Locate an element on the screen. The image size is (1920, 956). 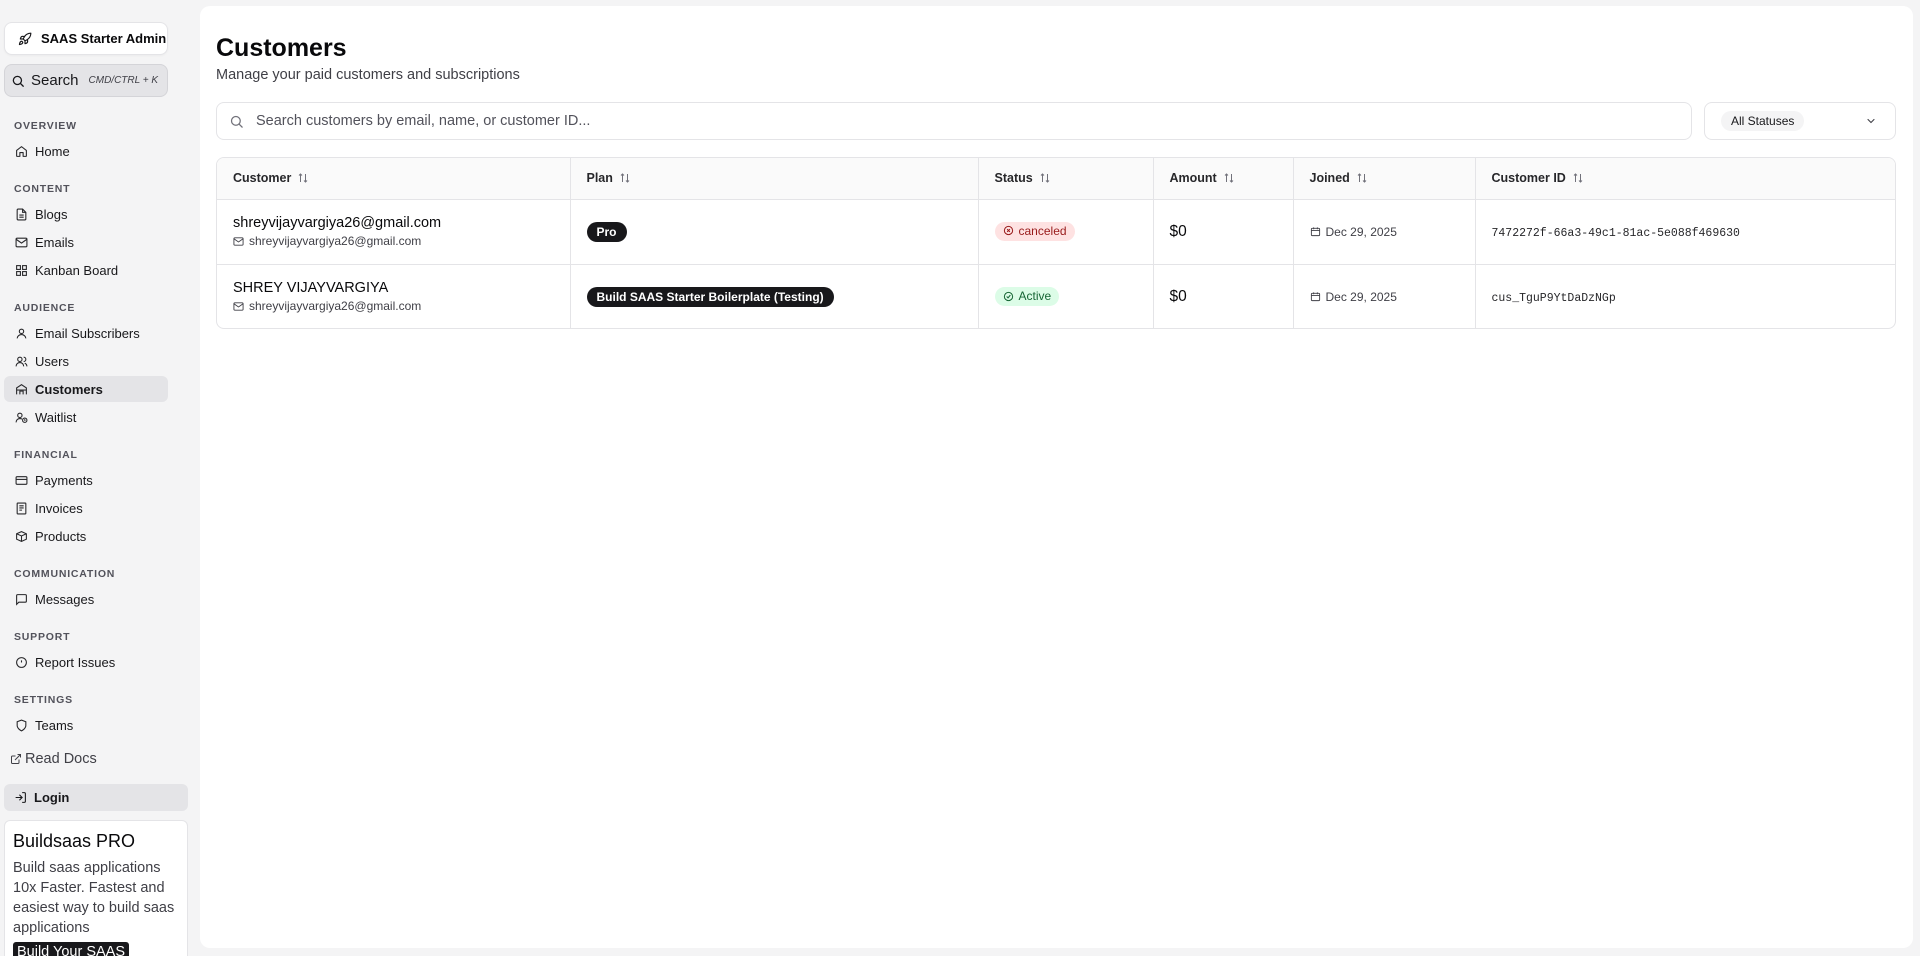
sidebar-item-label: Customers is located at coordinates (69, 389).